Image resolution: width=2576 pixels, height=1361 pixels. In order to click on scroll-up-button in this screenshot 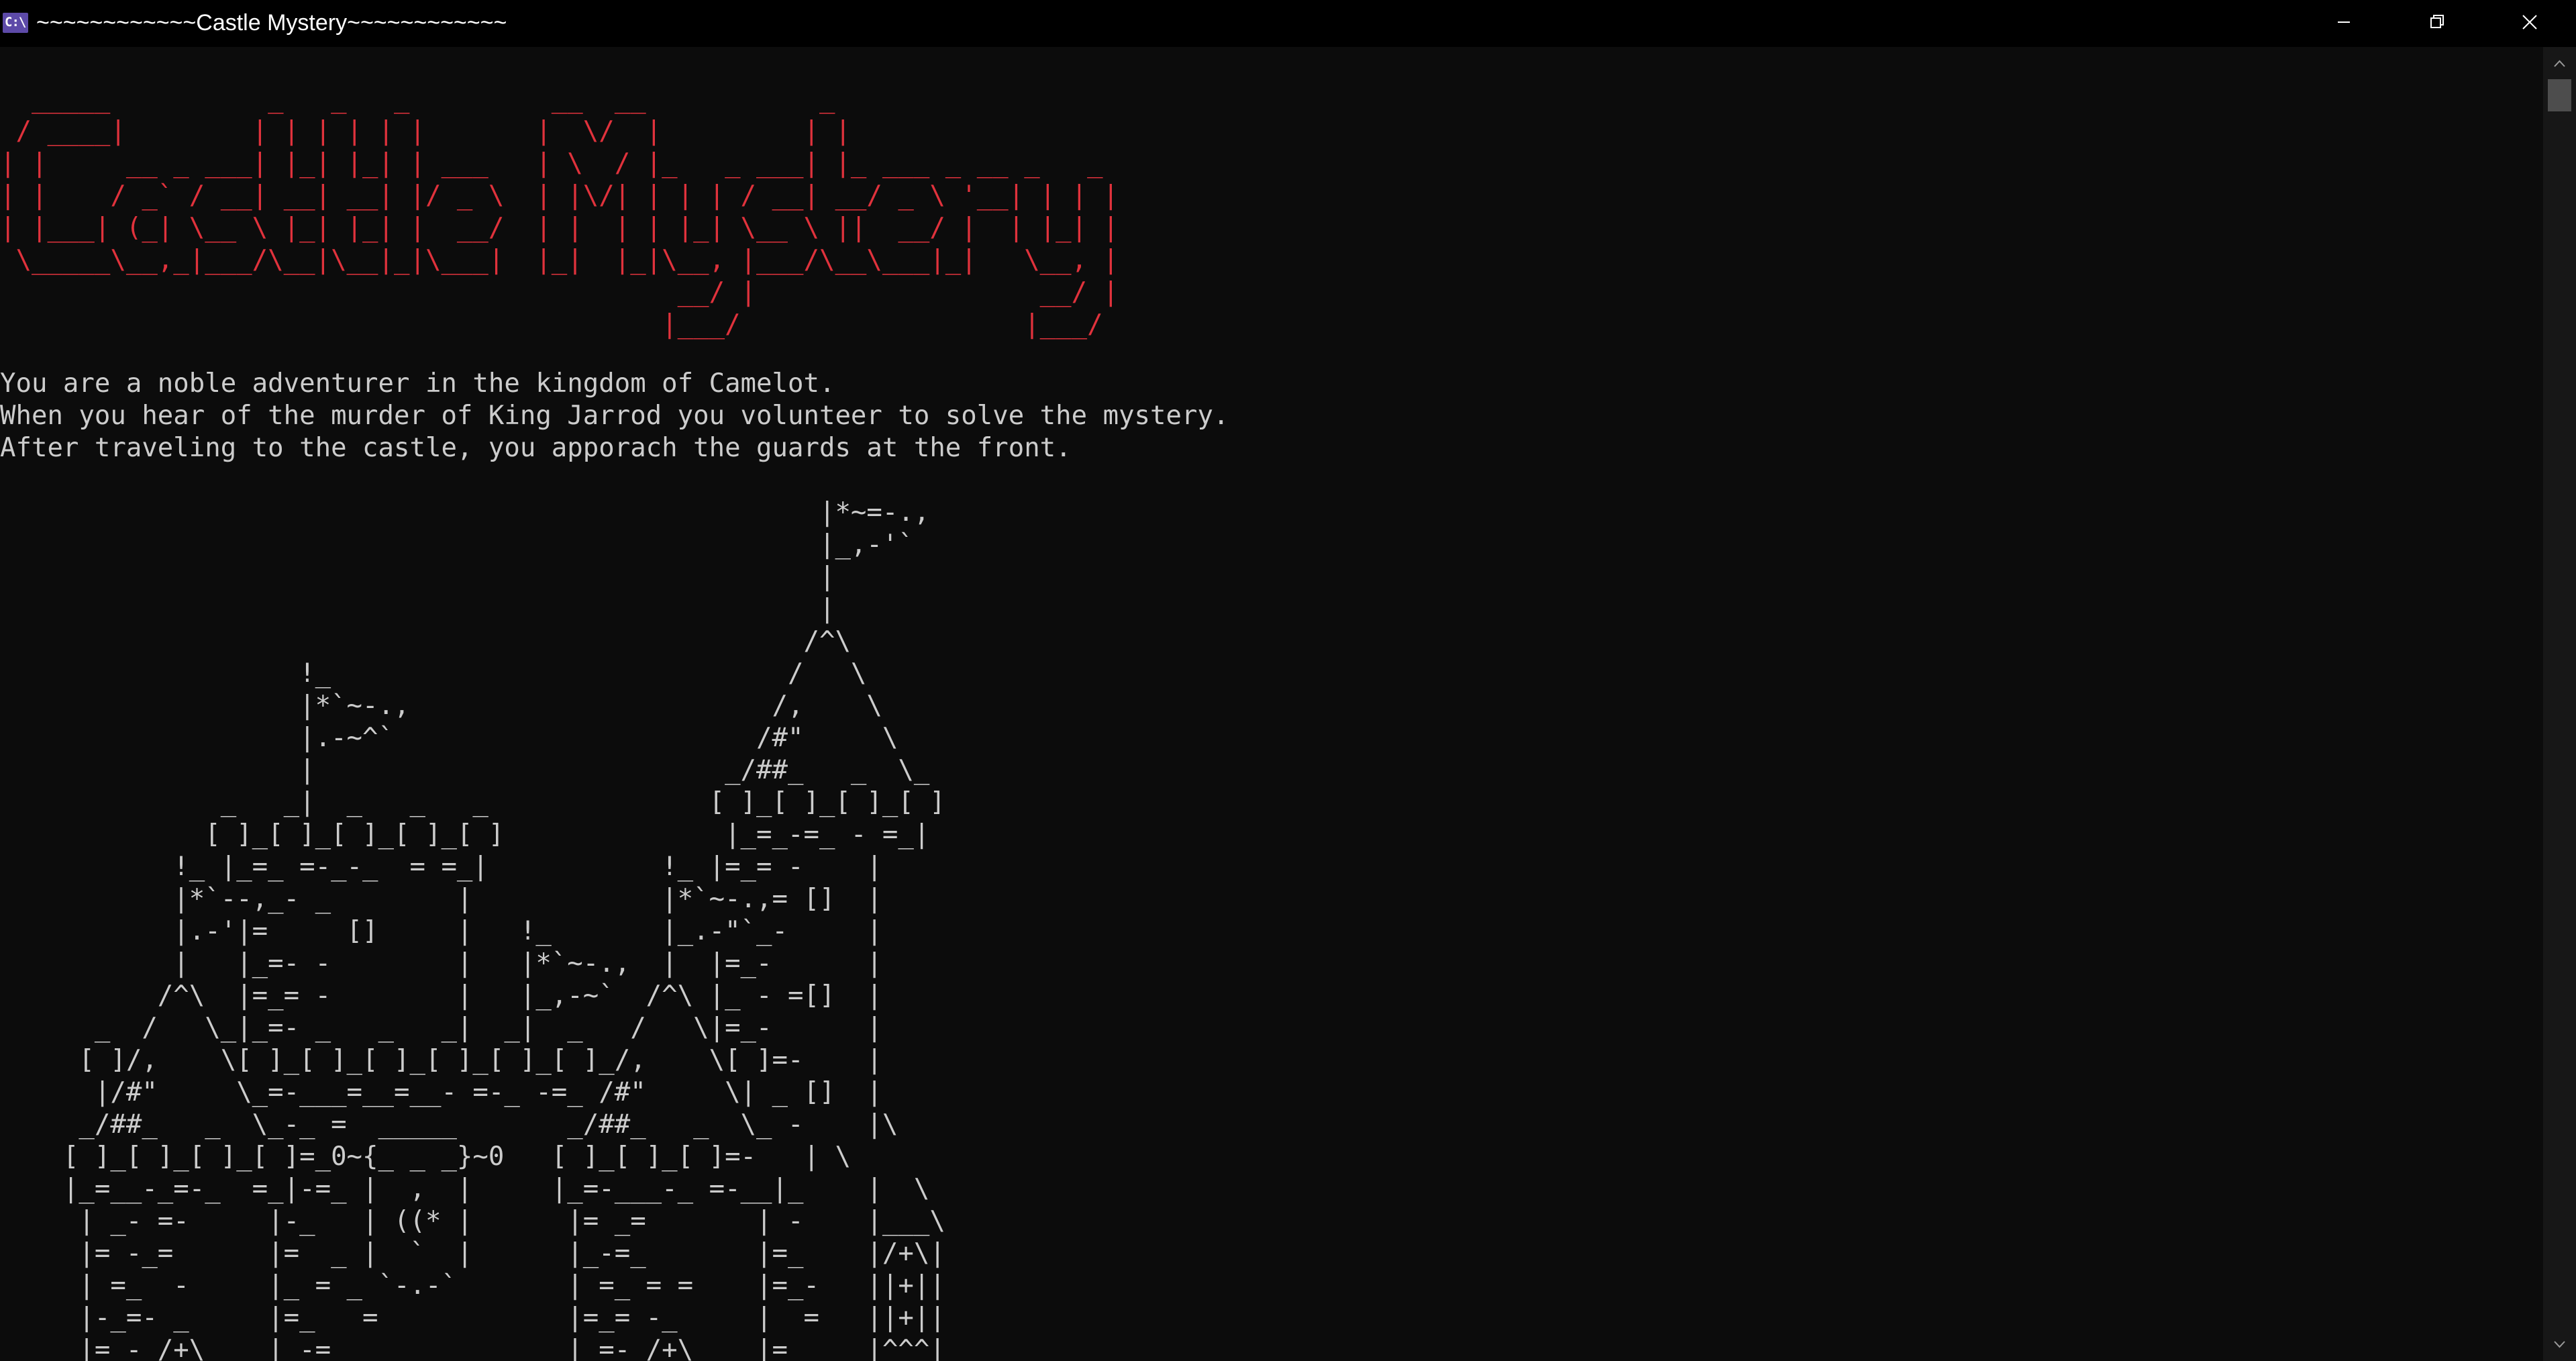, I will do `click(2559, 63)`.